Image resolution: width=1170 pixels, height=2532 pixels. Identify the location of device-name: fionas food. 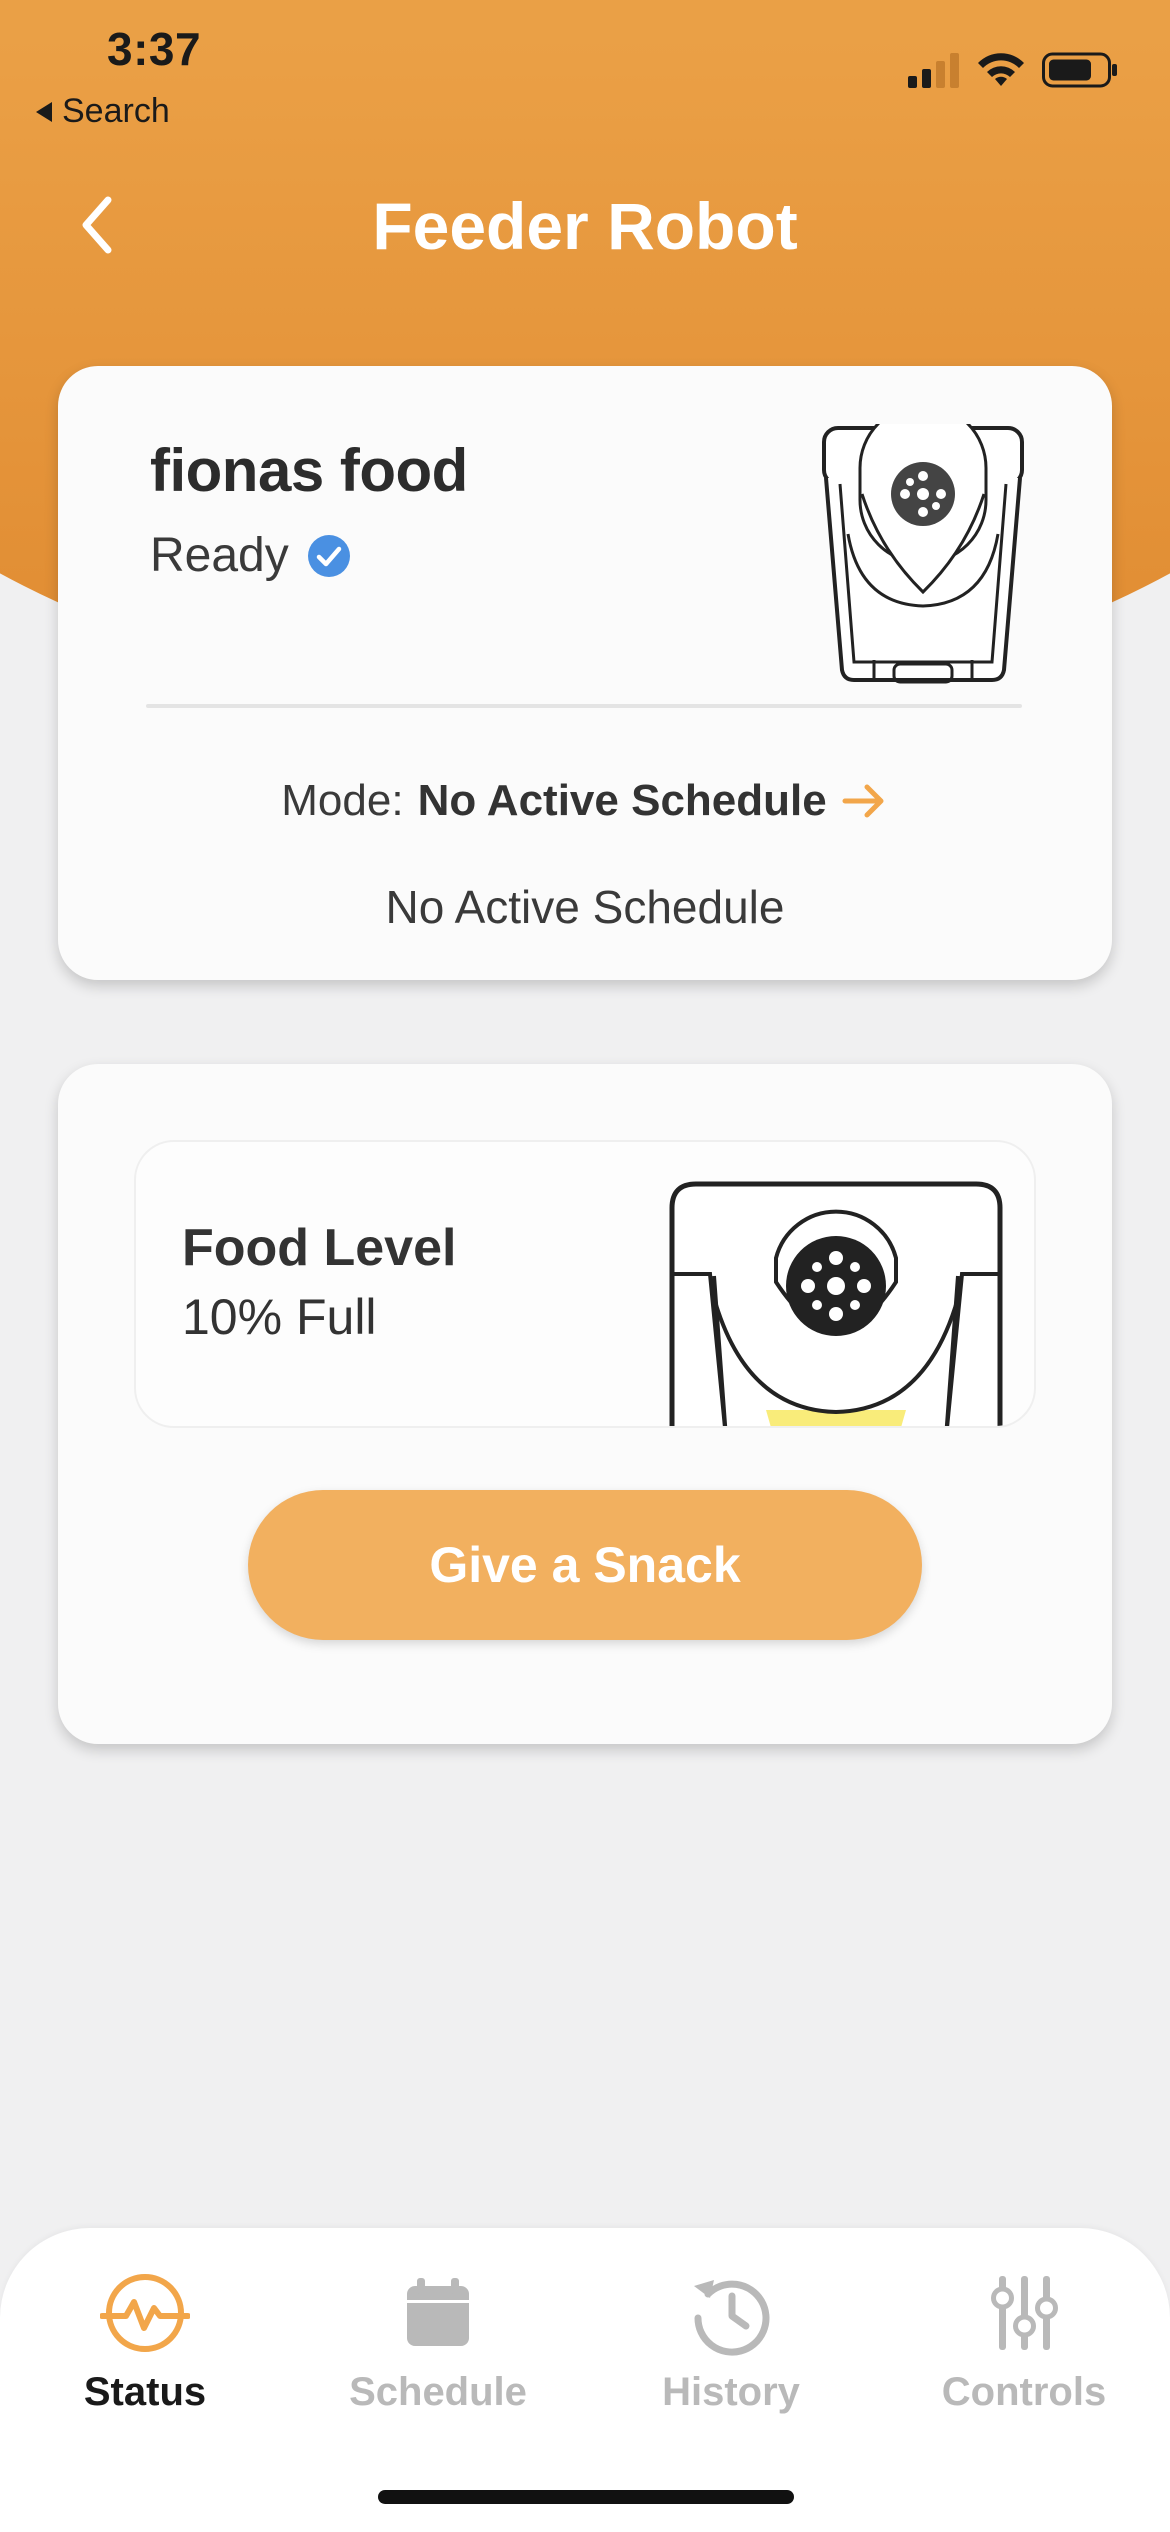
(309, 470).